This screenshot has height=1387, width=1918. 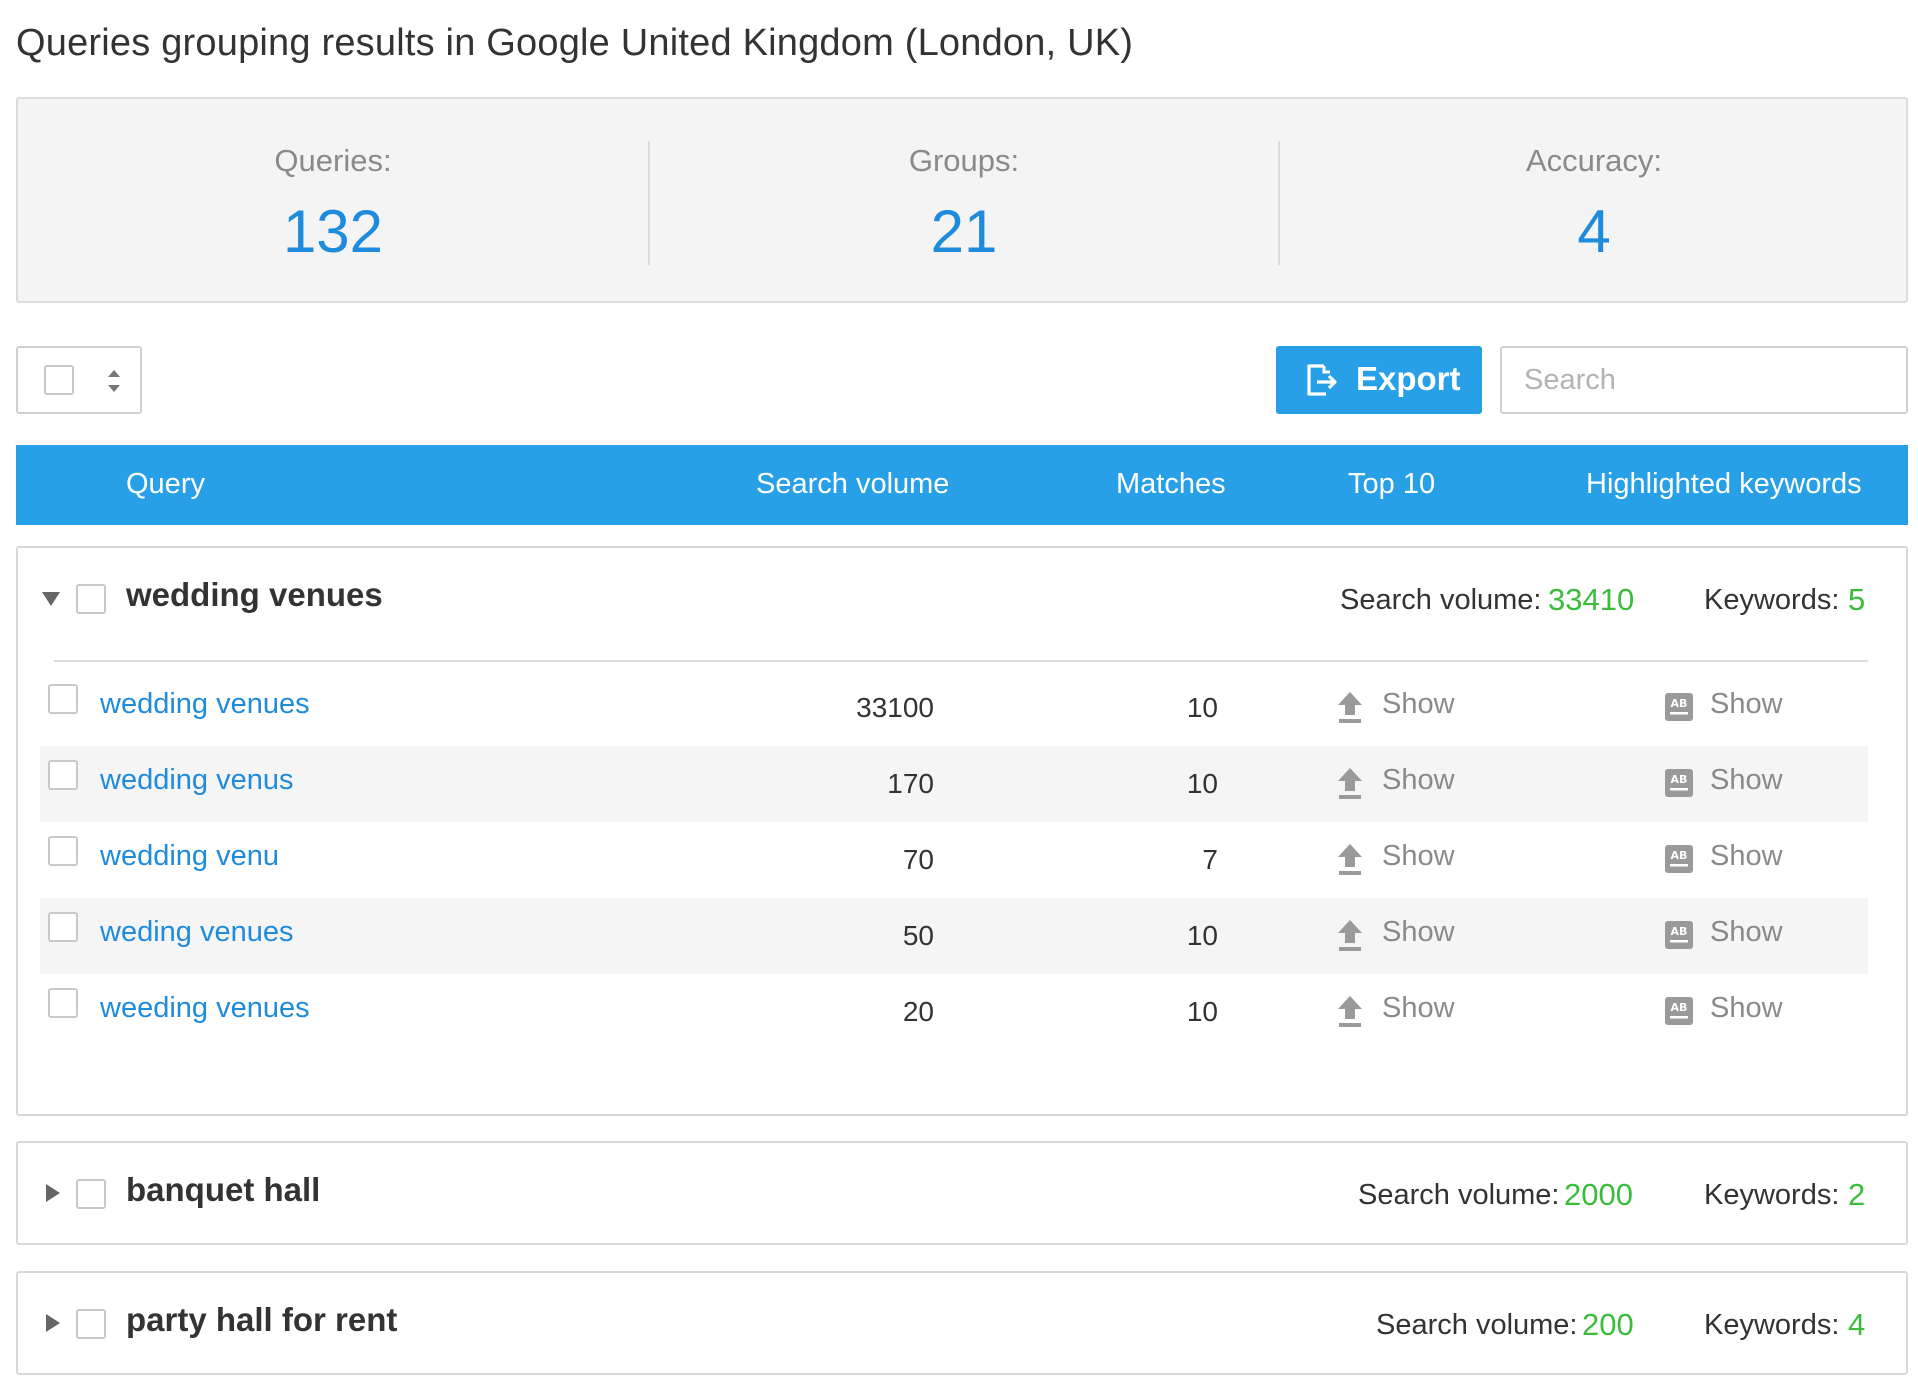 I want to click on header-highlighted-keywords: Highlighted keywords, so click(x=1724, y=484).